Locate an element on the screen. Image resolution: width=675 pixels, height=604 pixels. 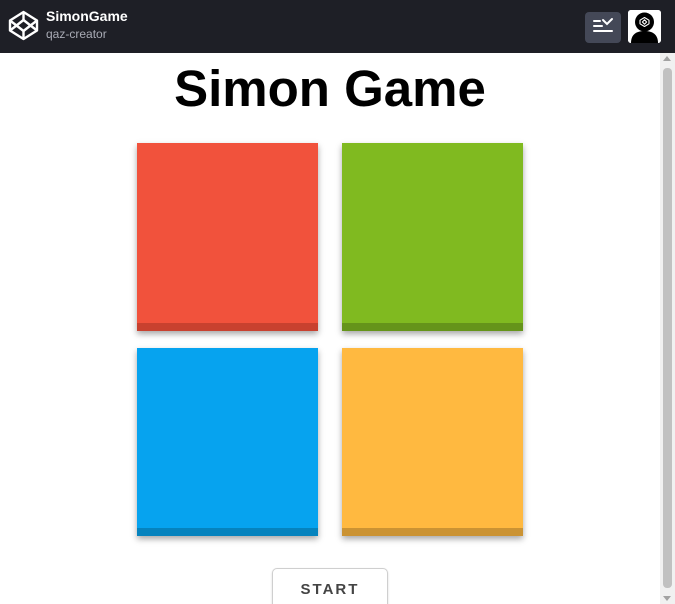
scroll-up-arrow-icon is located at coordinates (667, 58).